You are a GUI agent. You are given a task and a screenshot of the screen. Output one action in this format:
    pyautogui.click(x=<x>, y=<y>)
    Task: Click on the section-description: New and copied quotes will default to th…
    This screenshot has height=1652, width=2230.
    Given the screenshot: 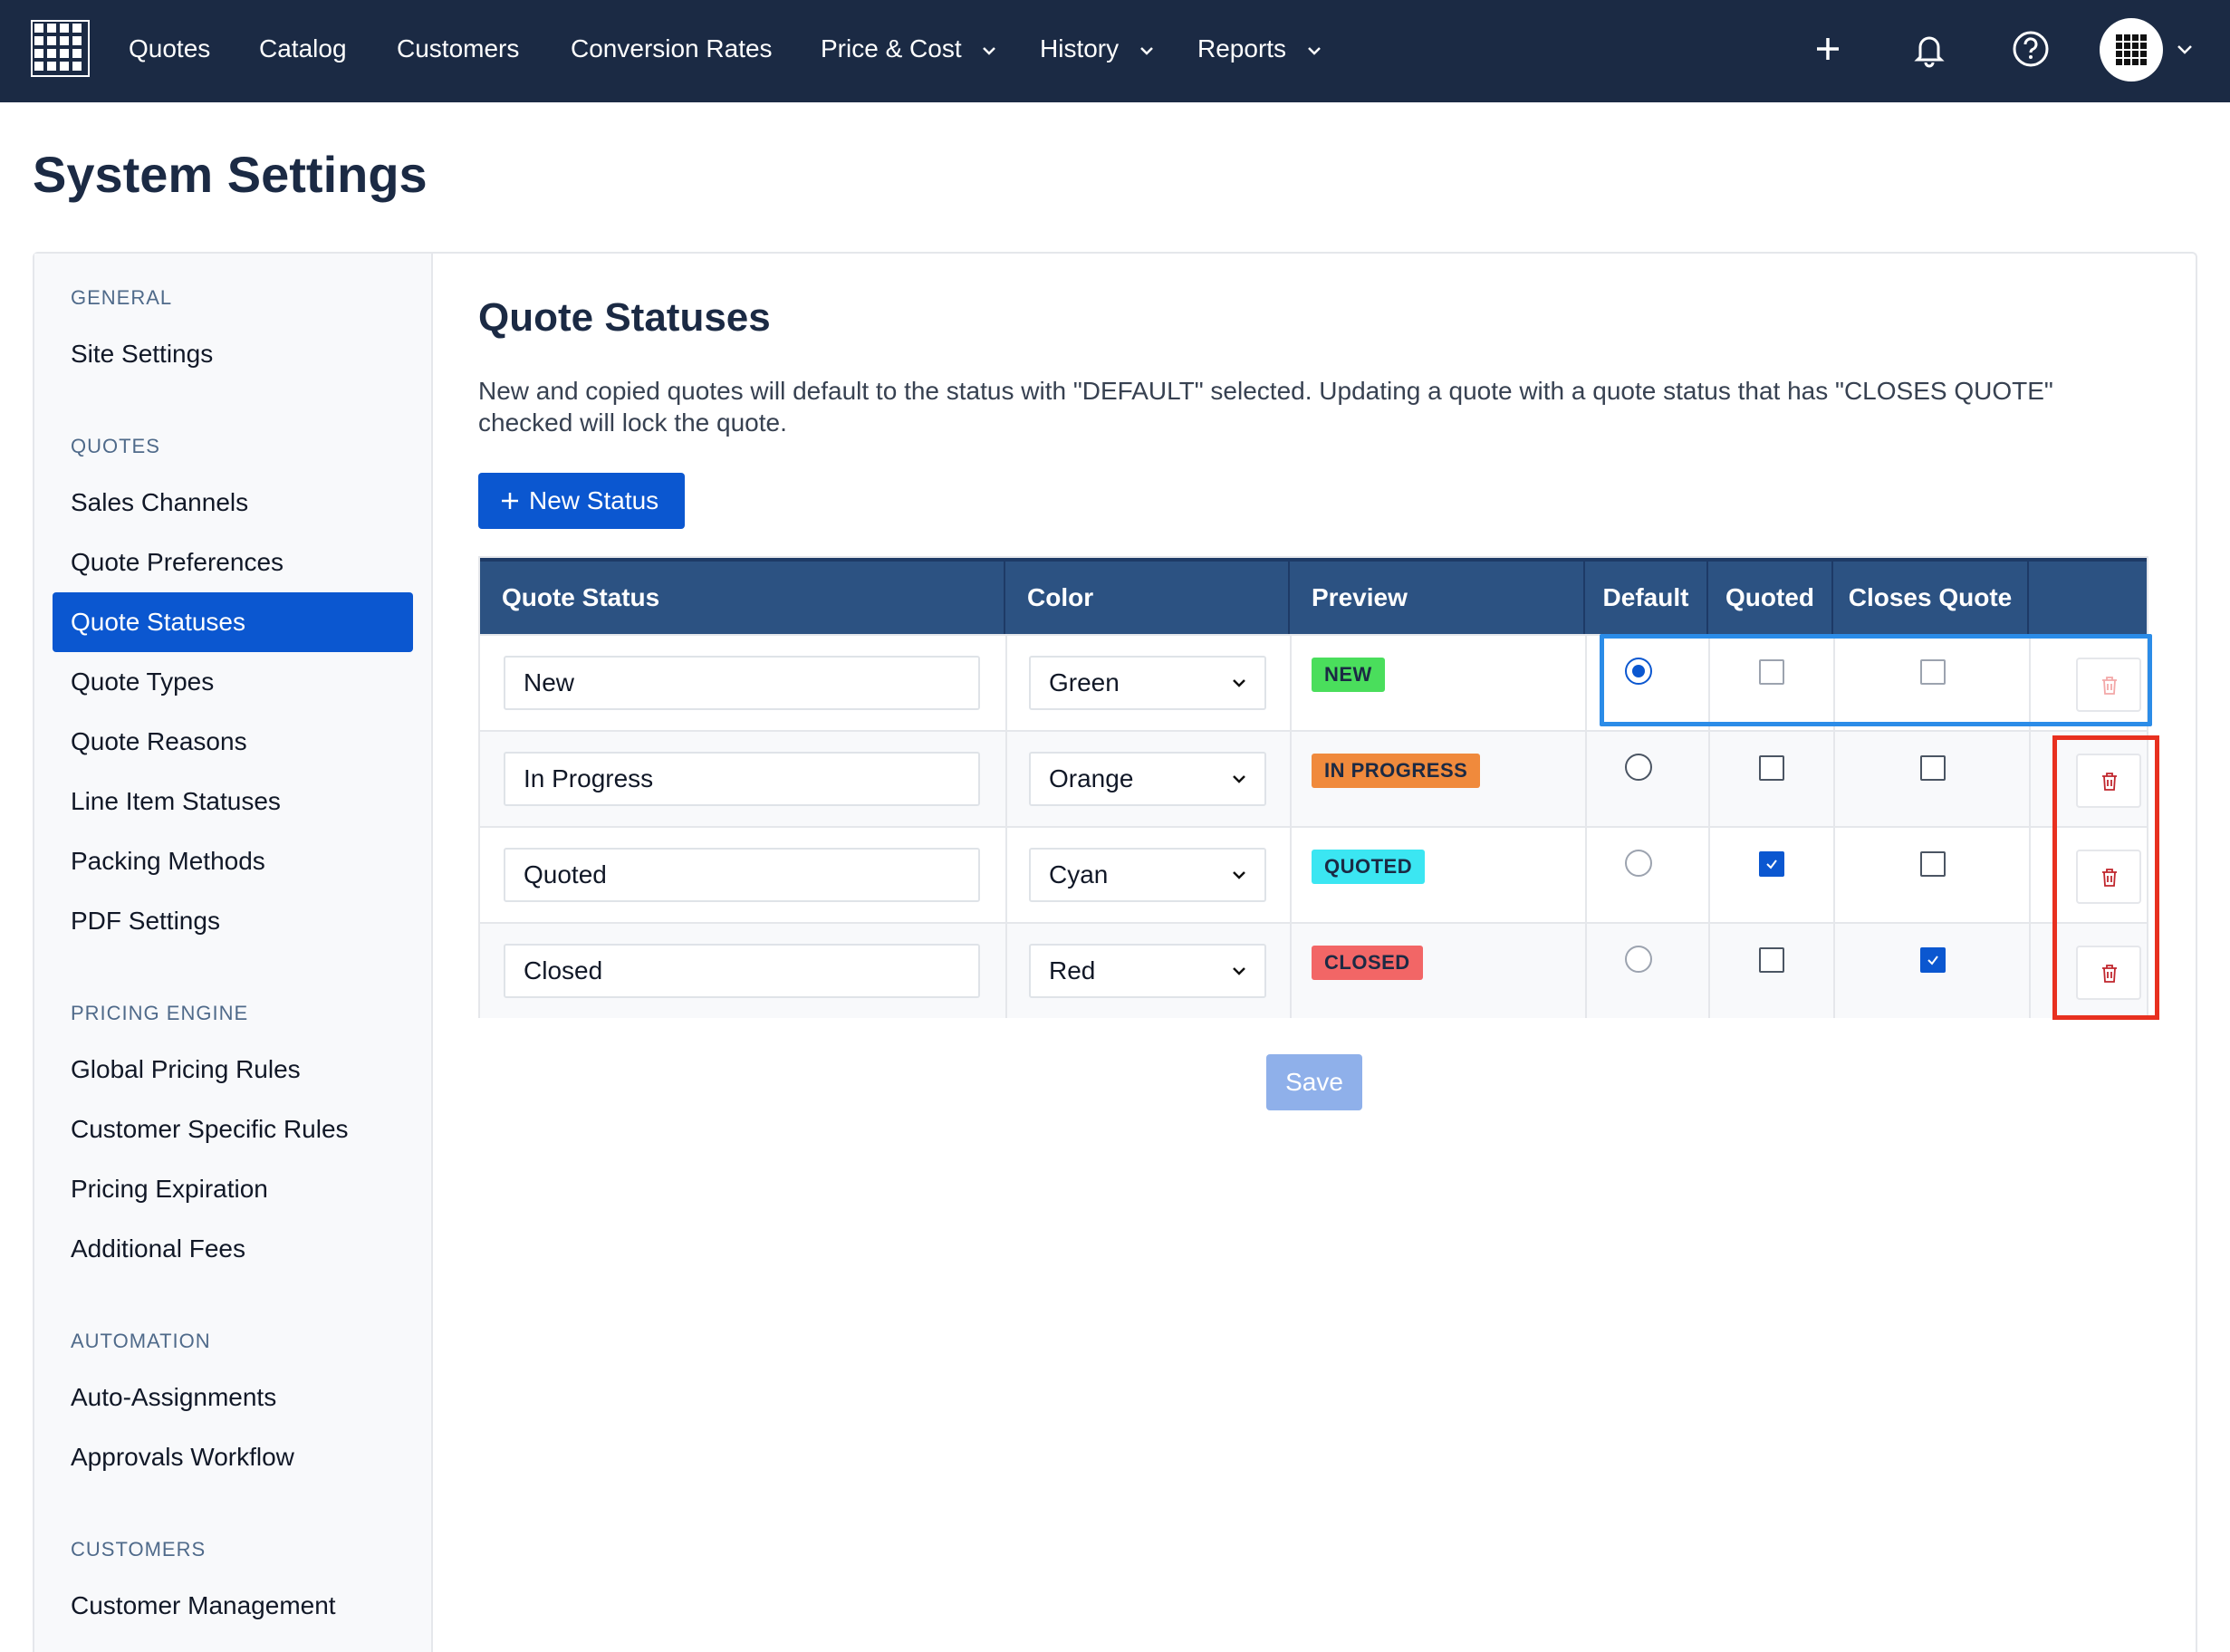 What is the action you would take?
    pyautogui.click(x=1265, y=407)
    